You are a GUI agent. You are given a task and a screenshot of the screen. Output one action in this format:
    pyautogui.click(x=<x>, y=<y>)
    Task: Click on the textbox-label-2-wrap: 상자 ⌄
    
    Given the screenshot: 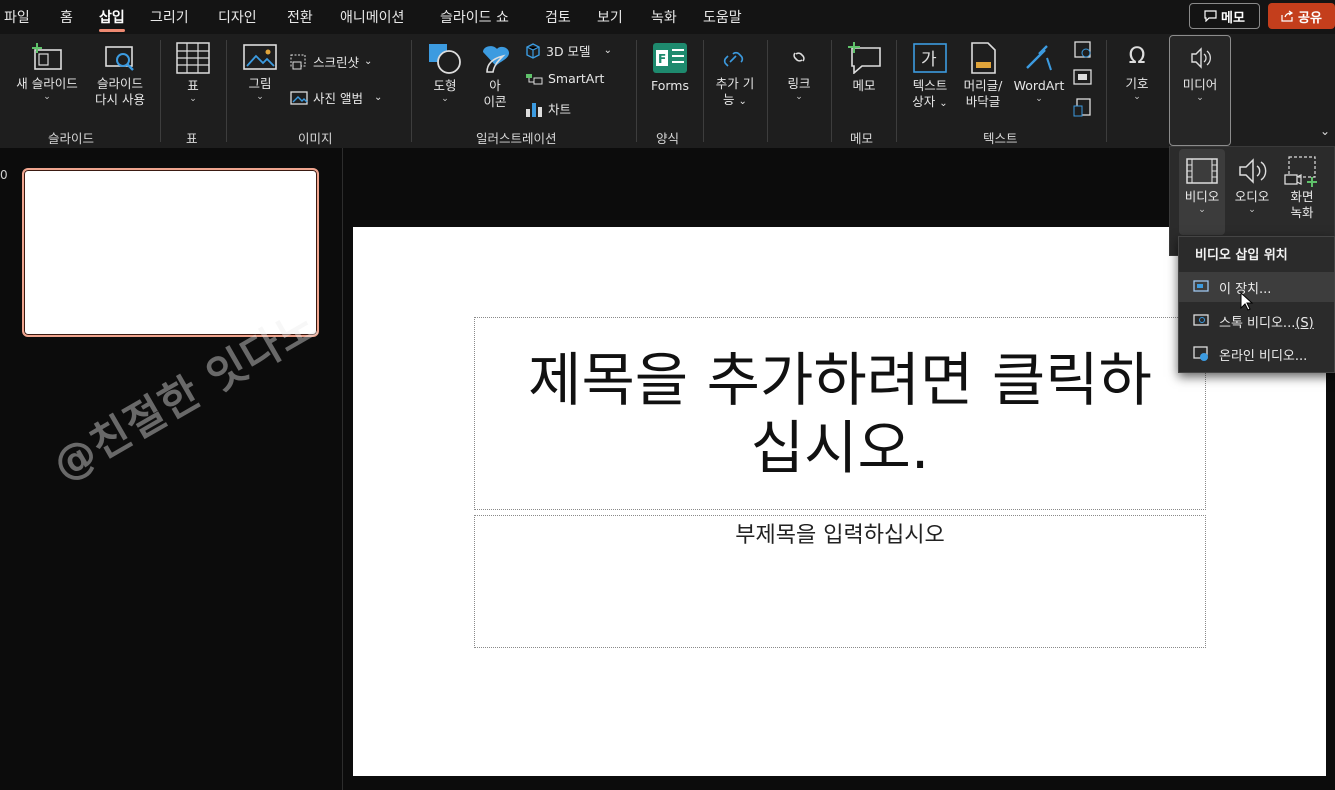 What is the action you would take?
    pyautogui.click(x=930, y=101)
    